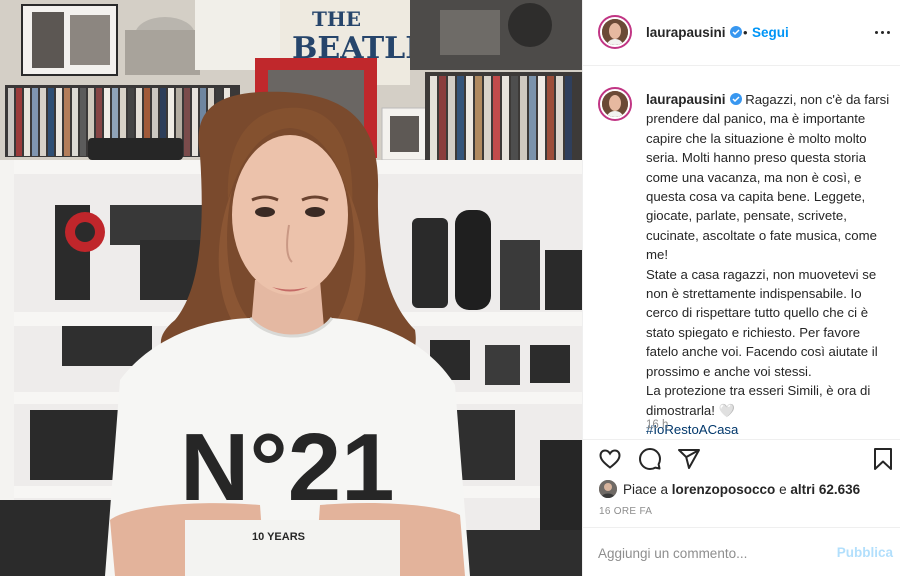 Image resolution: width=900 pixels, height=576 pixels. I want to click on more-options-icon, so click(883, 33).